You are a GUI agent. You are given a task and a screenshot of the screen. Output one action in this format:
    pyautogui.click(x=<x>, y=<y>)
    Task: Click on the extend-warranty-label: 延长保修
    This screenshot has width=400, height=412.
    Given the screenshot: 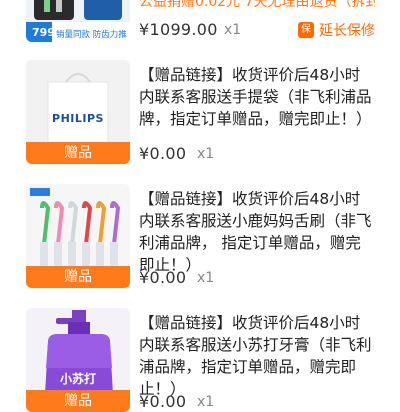 What is the action you would take?
    pyautogui.click(x=347, y=31)
    